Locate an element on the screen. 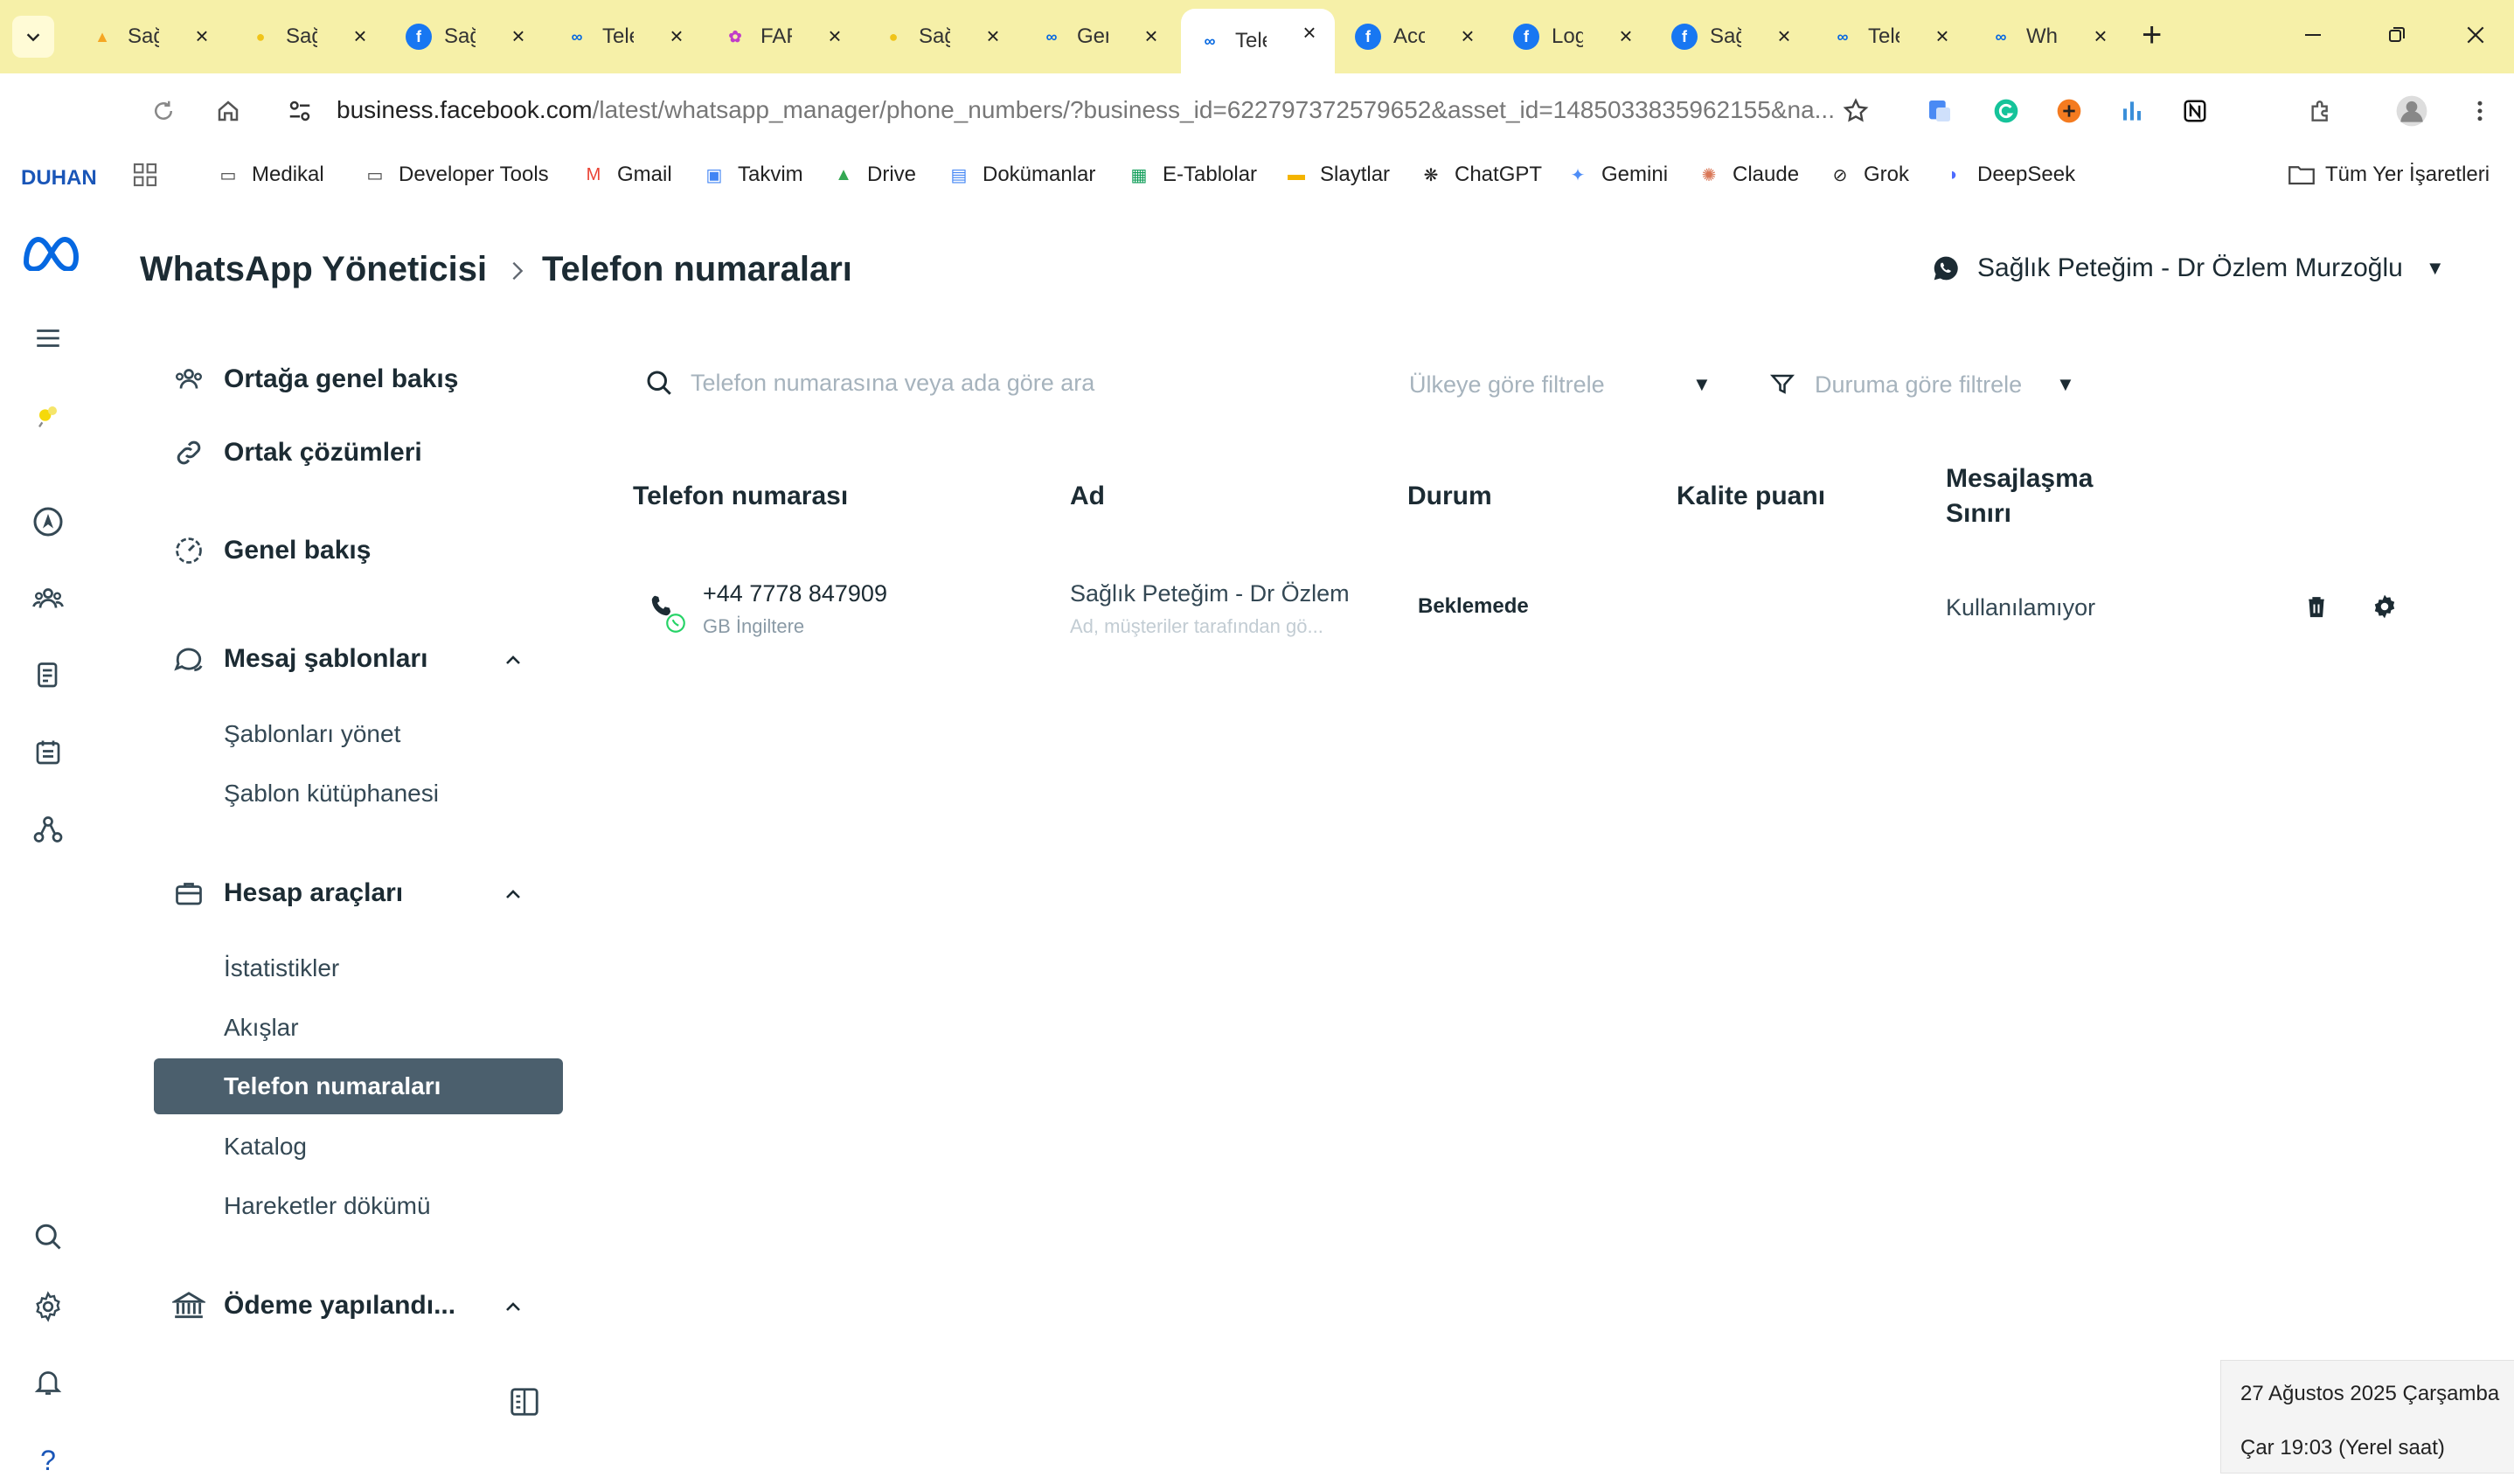 This screenshot has height=1484, width=2514. status-filter: Duruma göre filtrele ▼ is located at coordinates (1927, 384).